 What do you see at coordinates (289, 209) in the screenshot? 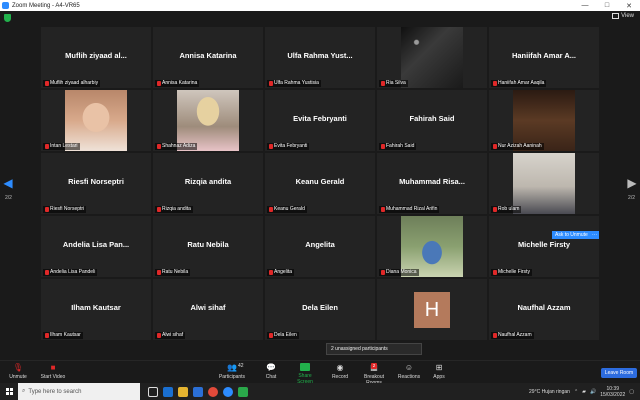
I see `participant-label-text: Keanu Gerald` at bounding box center [289, 209].